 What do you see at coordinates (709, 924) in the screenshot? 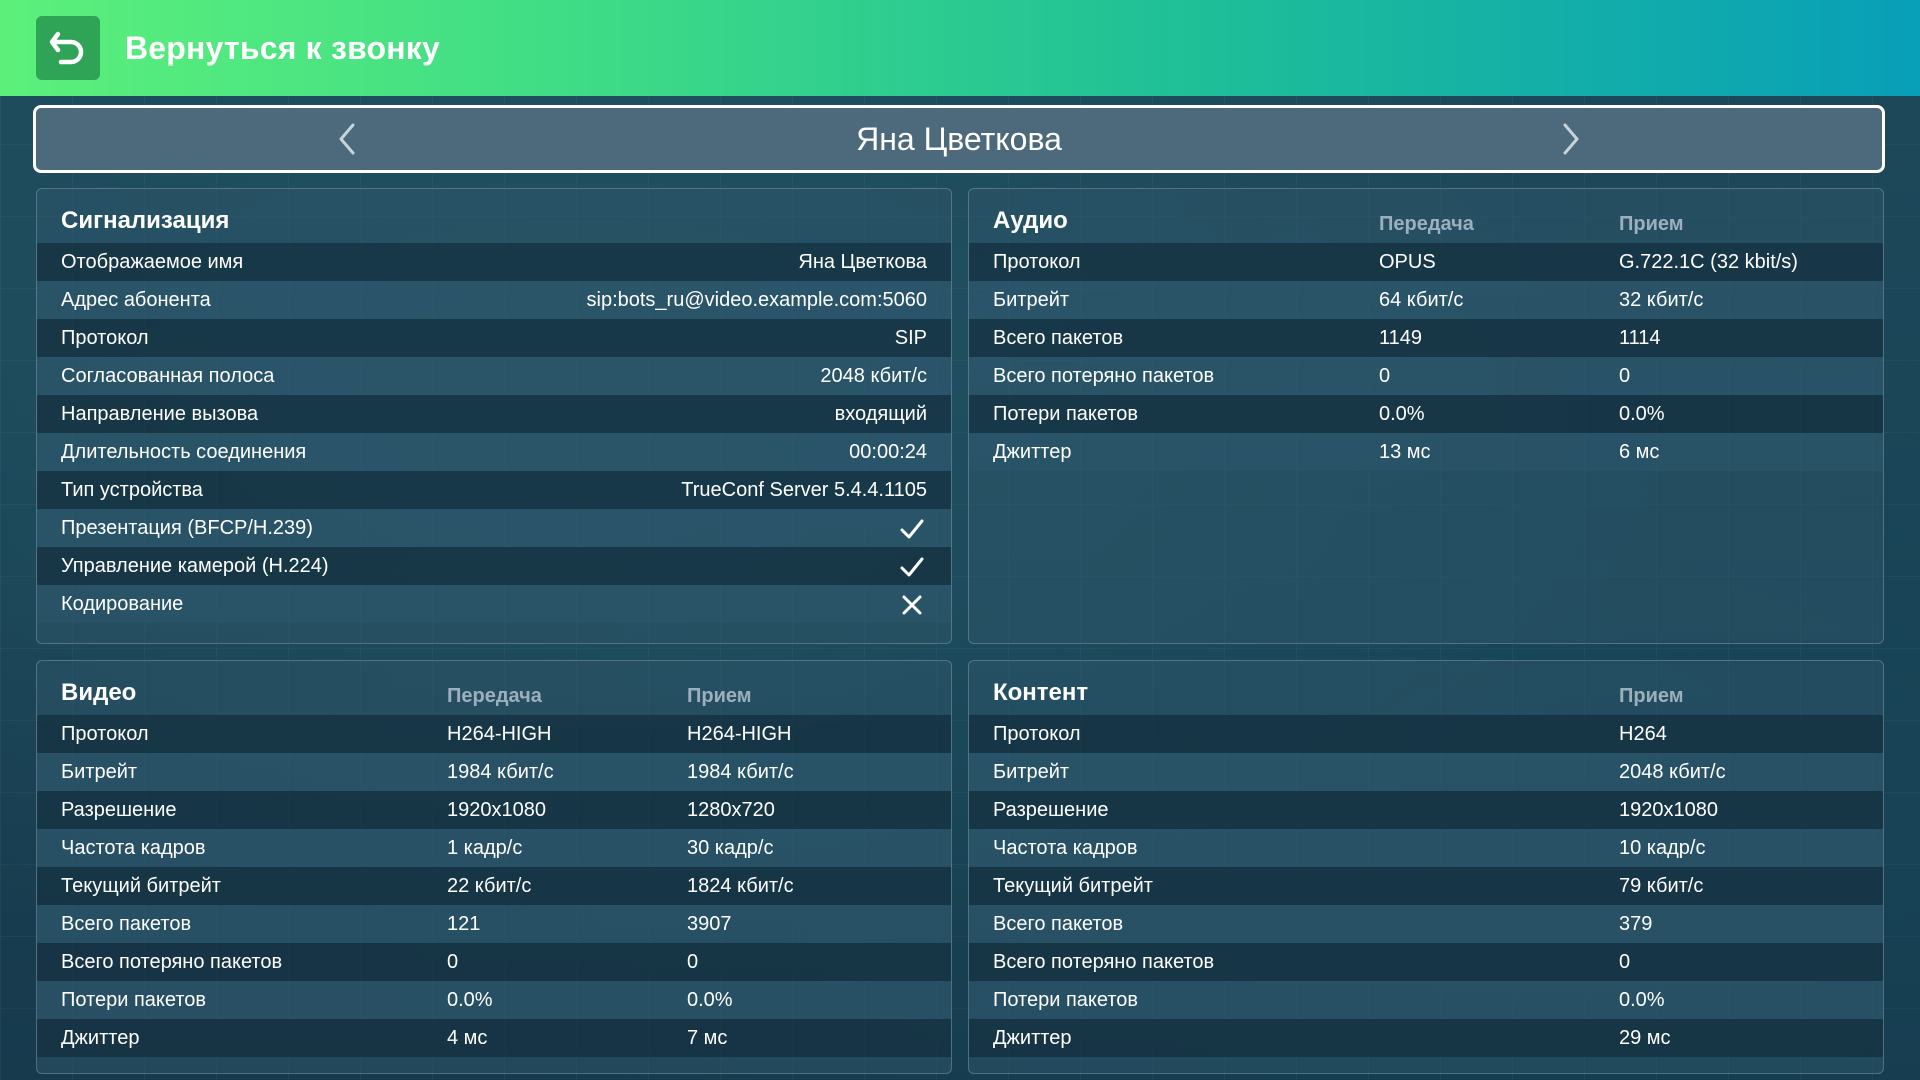
I see `receive-value: 3907` at bounding box center [709, 924].